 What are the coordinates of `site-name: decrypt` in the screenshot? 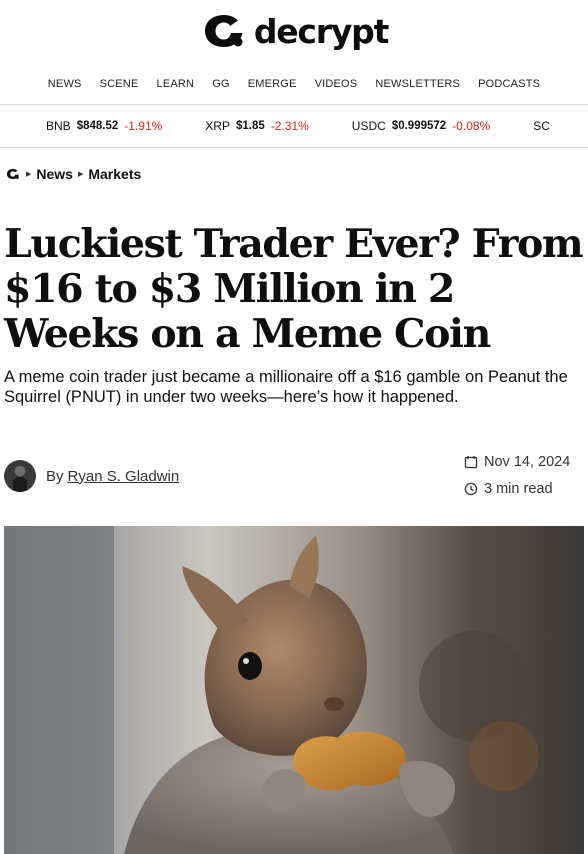 It's located at (321, 31).